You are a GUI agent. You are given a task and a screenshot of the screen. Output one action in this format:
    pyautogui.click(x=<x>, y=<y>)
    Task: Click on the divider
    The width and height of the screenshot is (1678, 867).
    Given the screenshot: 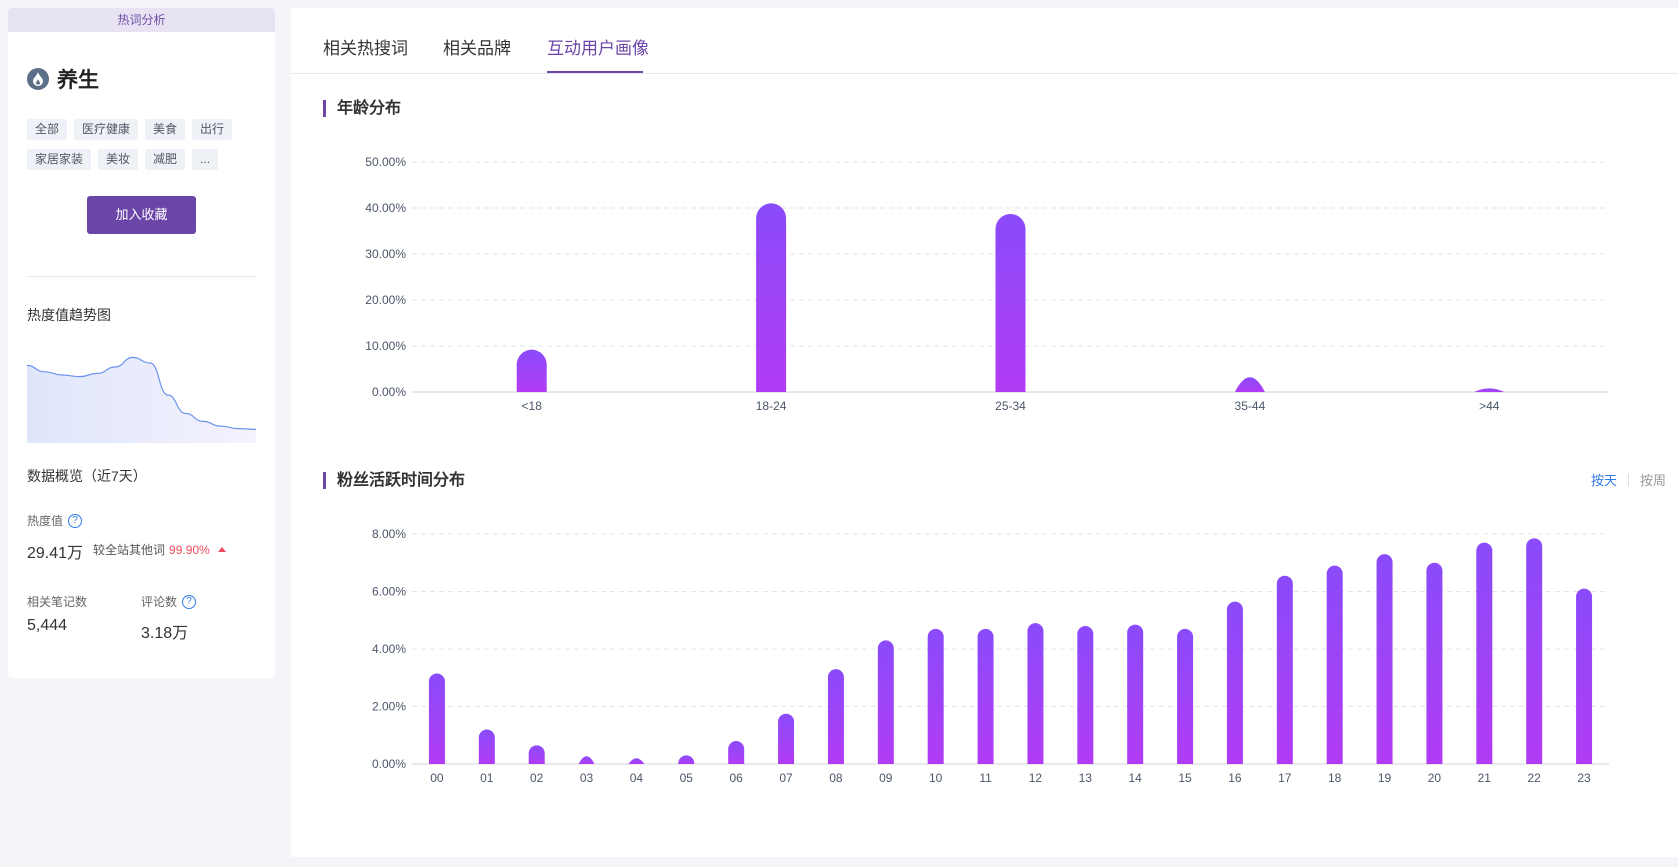 What is the action you would take?
    pyautogui.click(x=141, y=276)
    